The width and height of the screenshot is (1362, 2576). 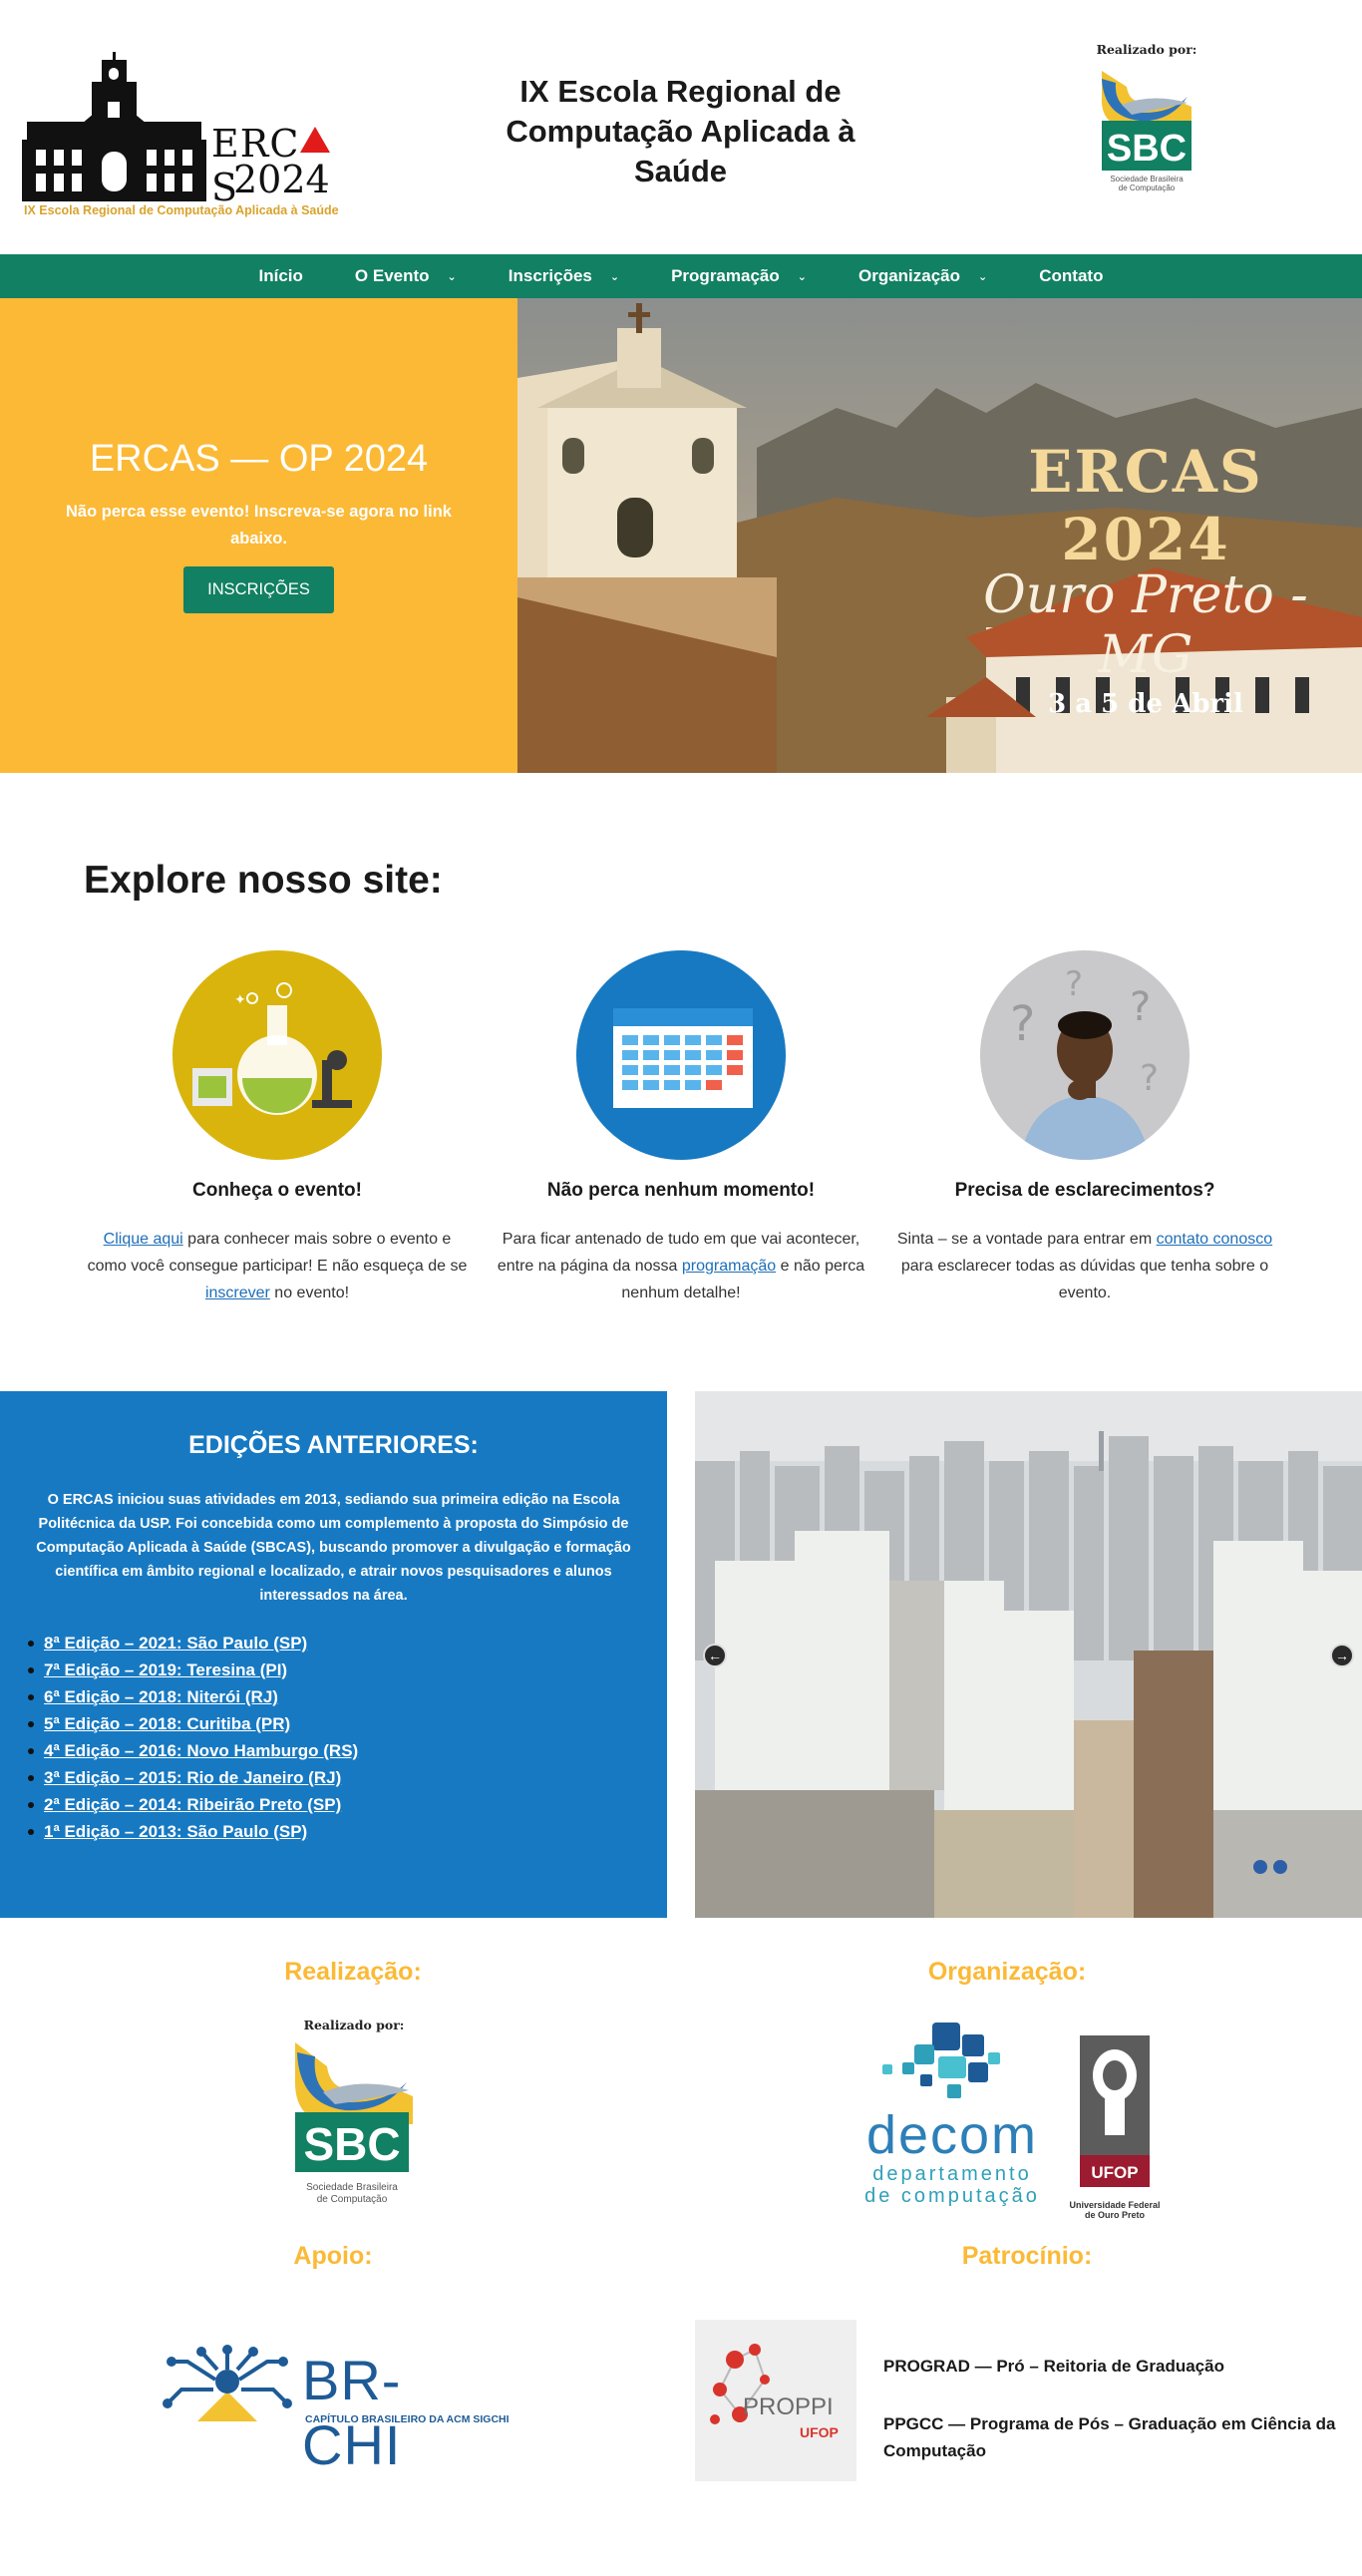 I want to click on banner-location: Ouro Preto - MG, so click(x=1145, y=625).